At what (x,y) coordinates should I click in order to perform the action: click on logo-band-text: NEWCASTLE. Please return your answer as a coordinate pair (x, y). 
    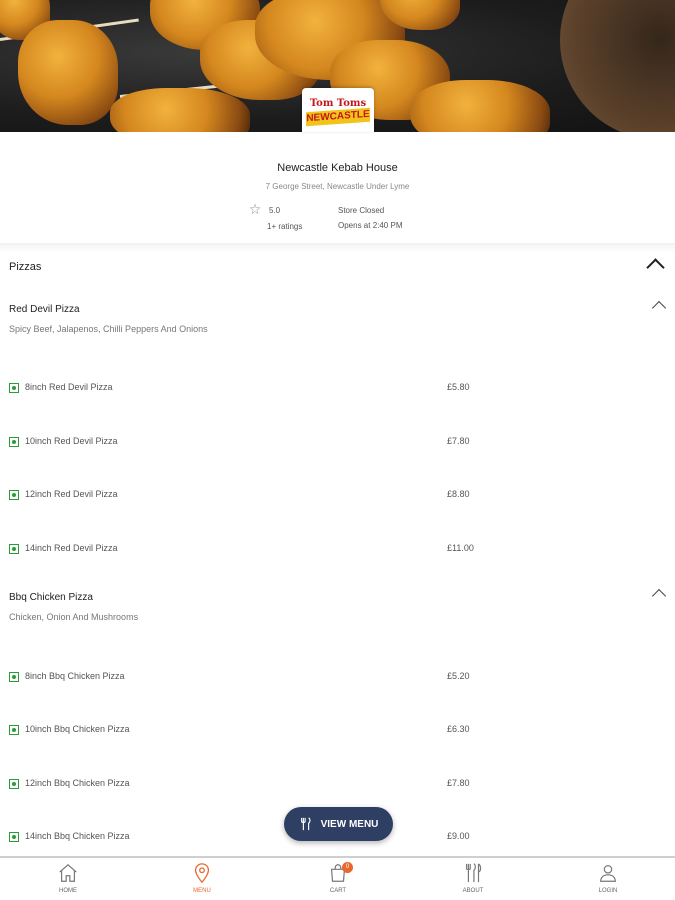
    Looking at the image, I should click on (338, 117).